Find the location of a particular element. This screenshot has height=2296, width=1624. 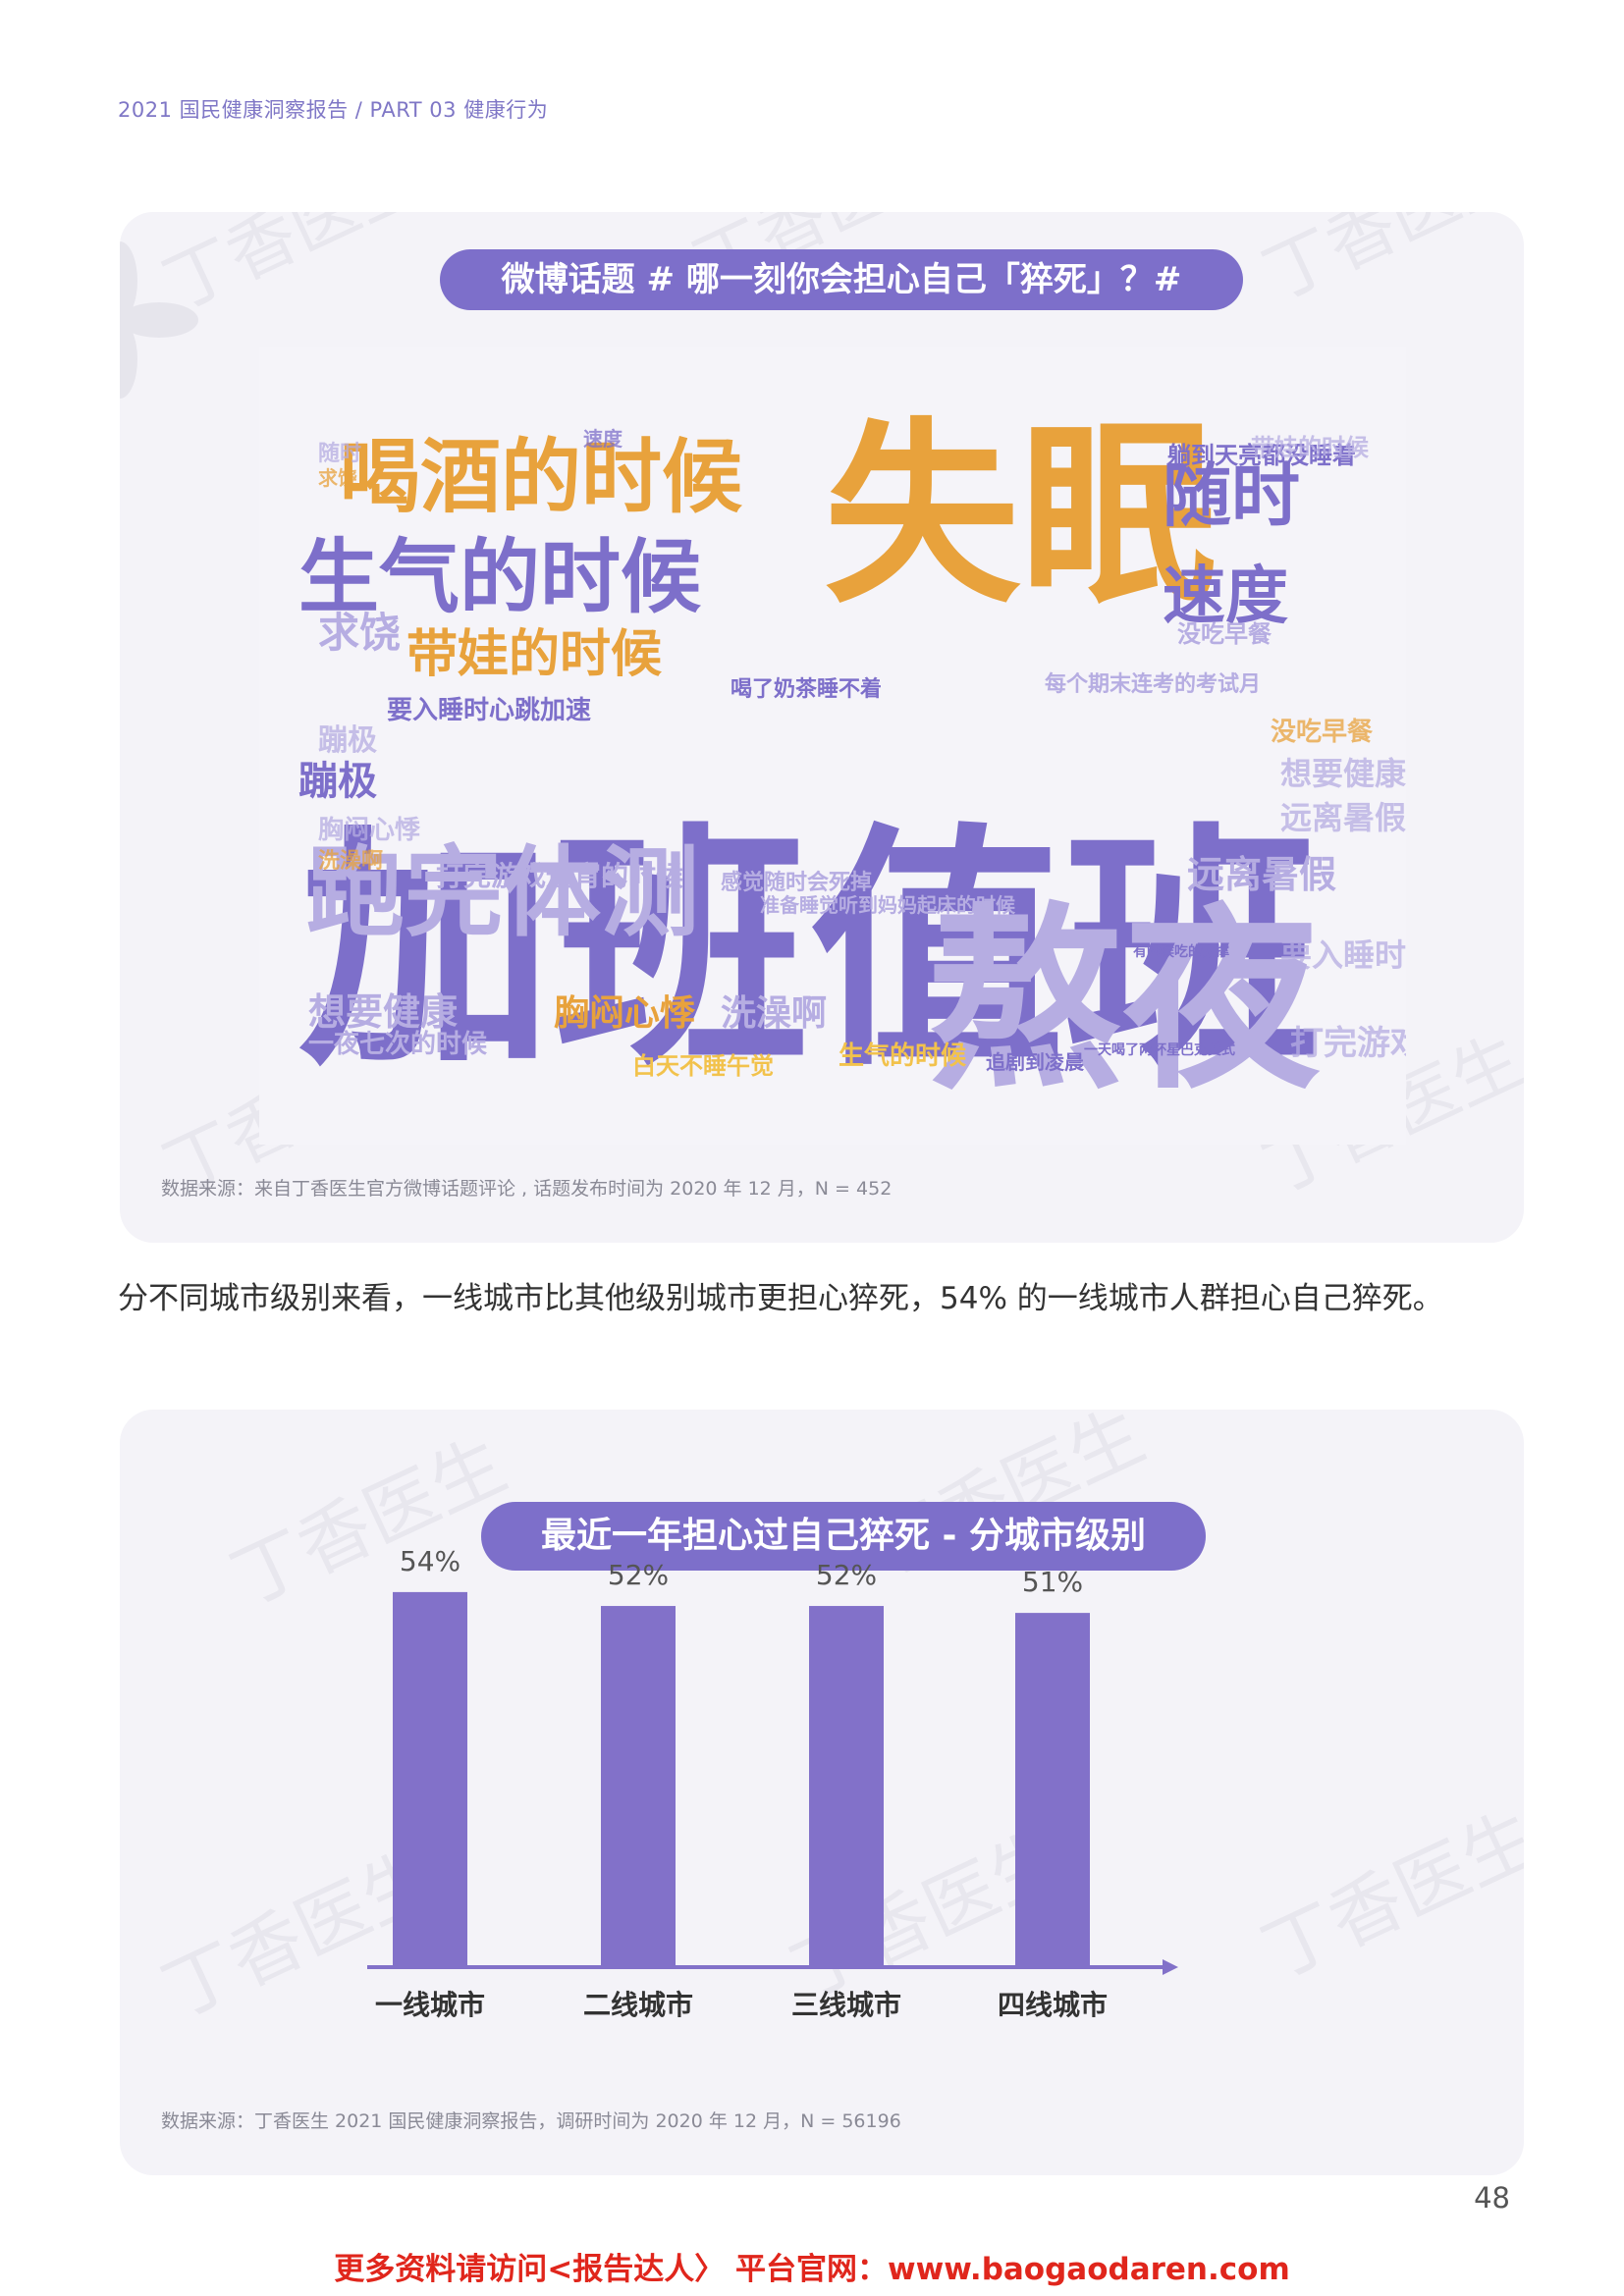

wordcloud-title: 微博话题 # 哪一刻你会担心自己「猝死」？# is located at coordinates (841, 279).